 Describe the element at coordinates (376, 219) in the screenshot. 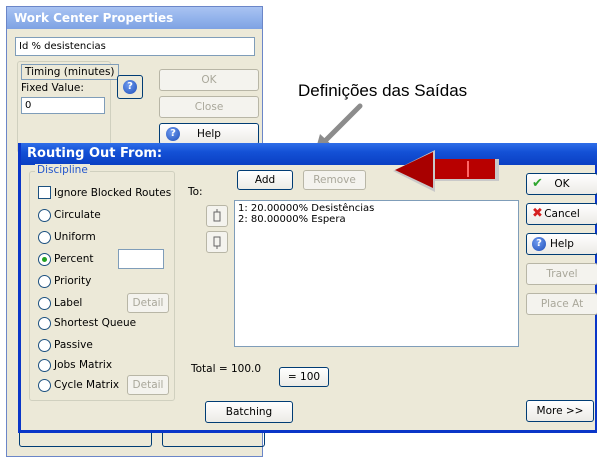

I see `list-item: 2: 80.00000% Espera` at that location.